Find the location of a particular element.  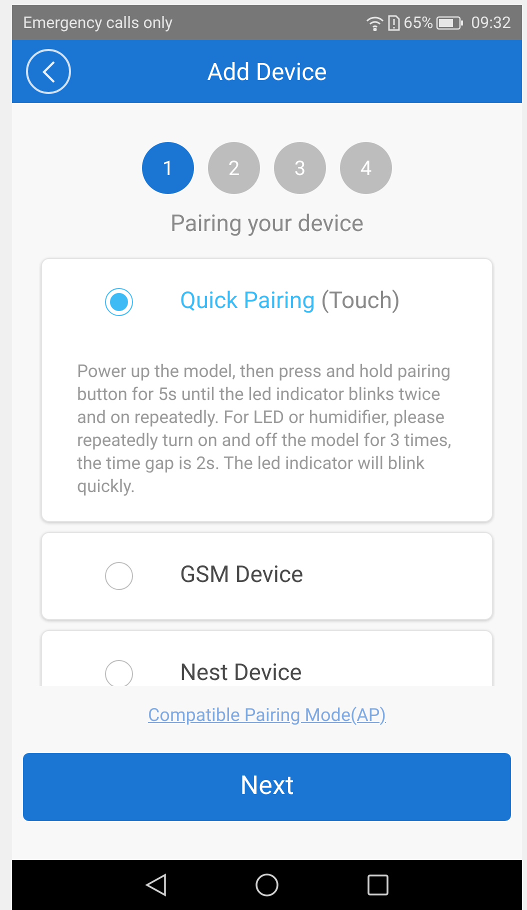

next-button: Next is located at coordinates (267, 786).